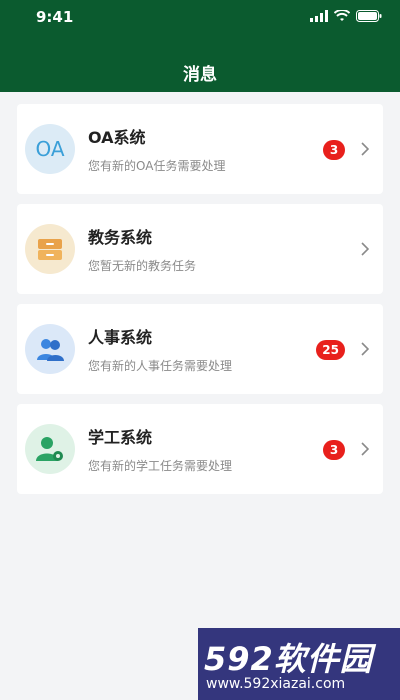  I want to click on status-bar: 9:41, so click(200, 18).